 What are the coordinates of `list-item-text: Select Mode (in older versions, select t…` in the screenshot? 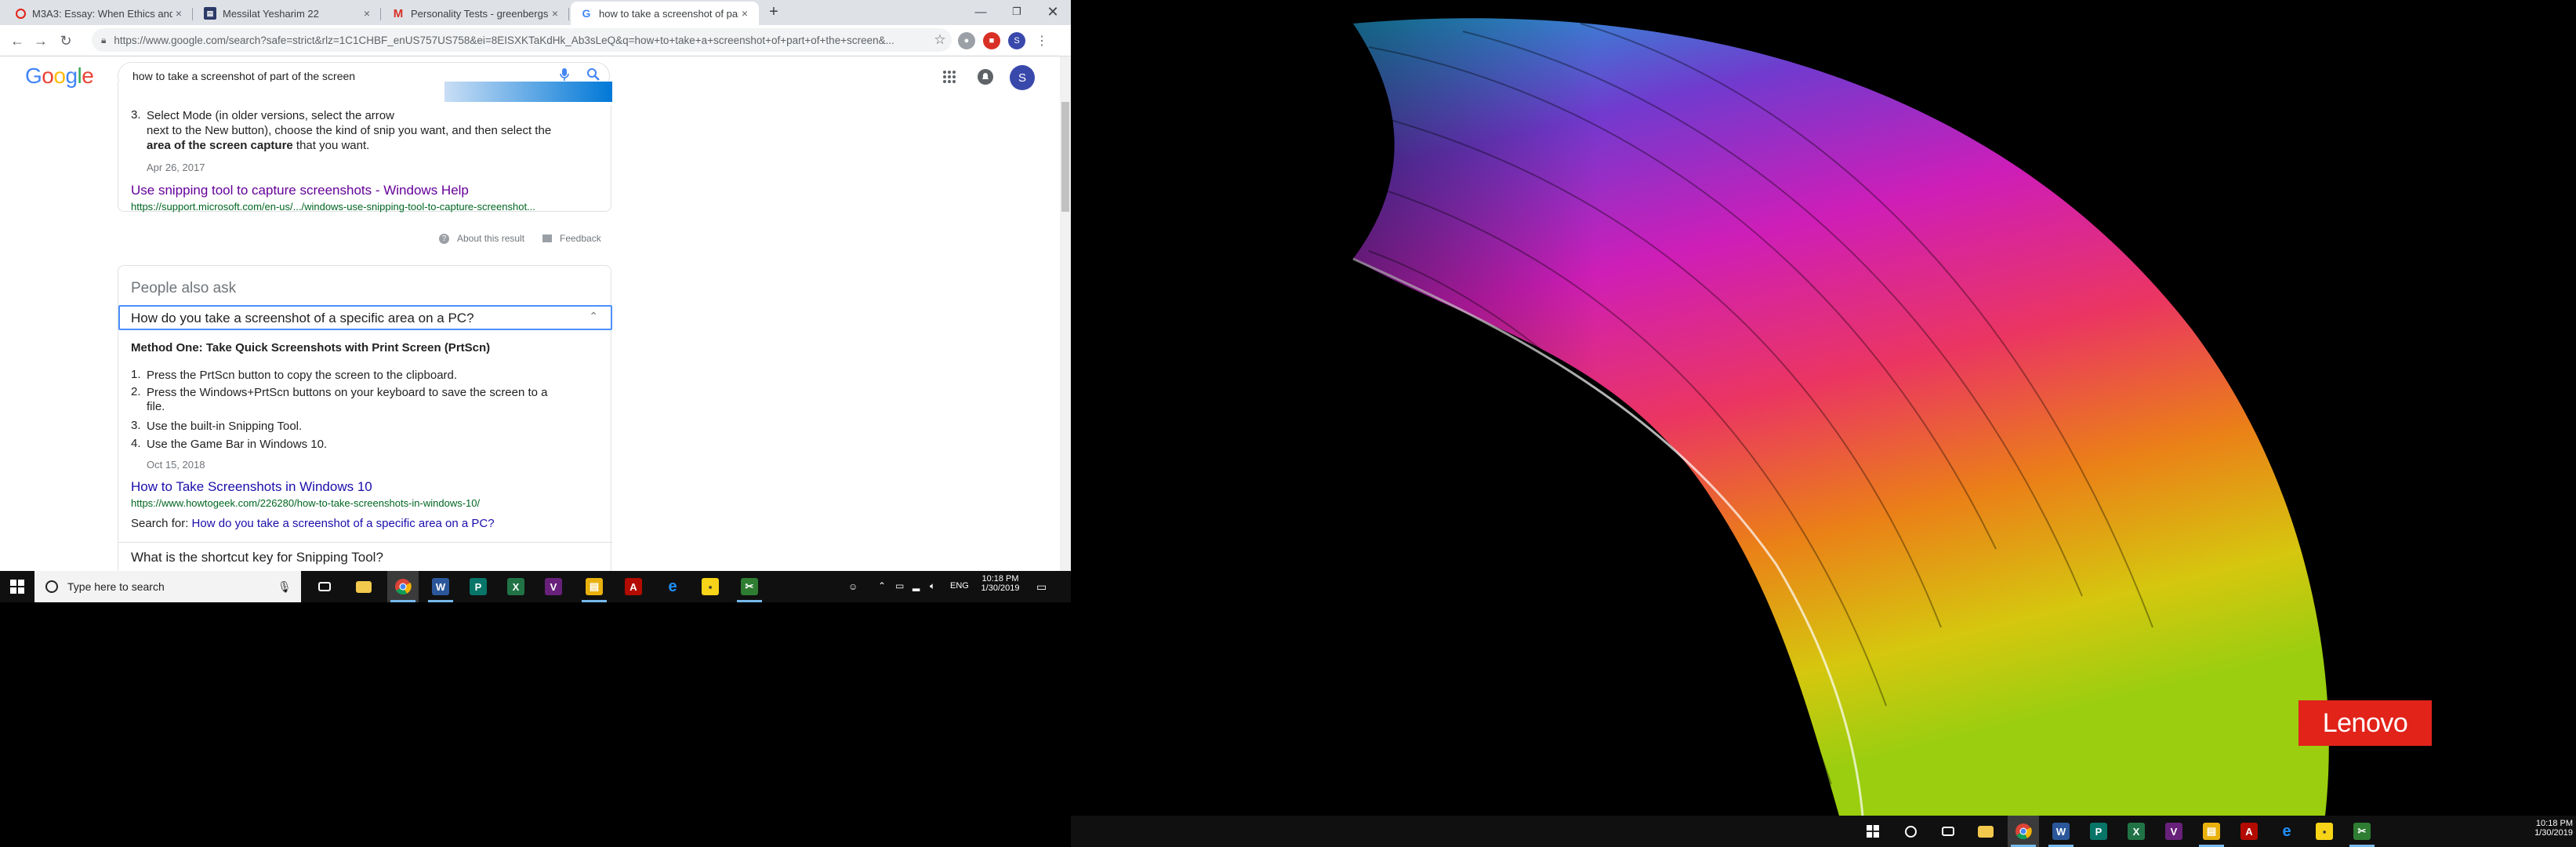 It's located at (271, 115).